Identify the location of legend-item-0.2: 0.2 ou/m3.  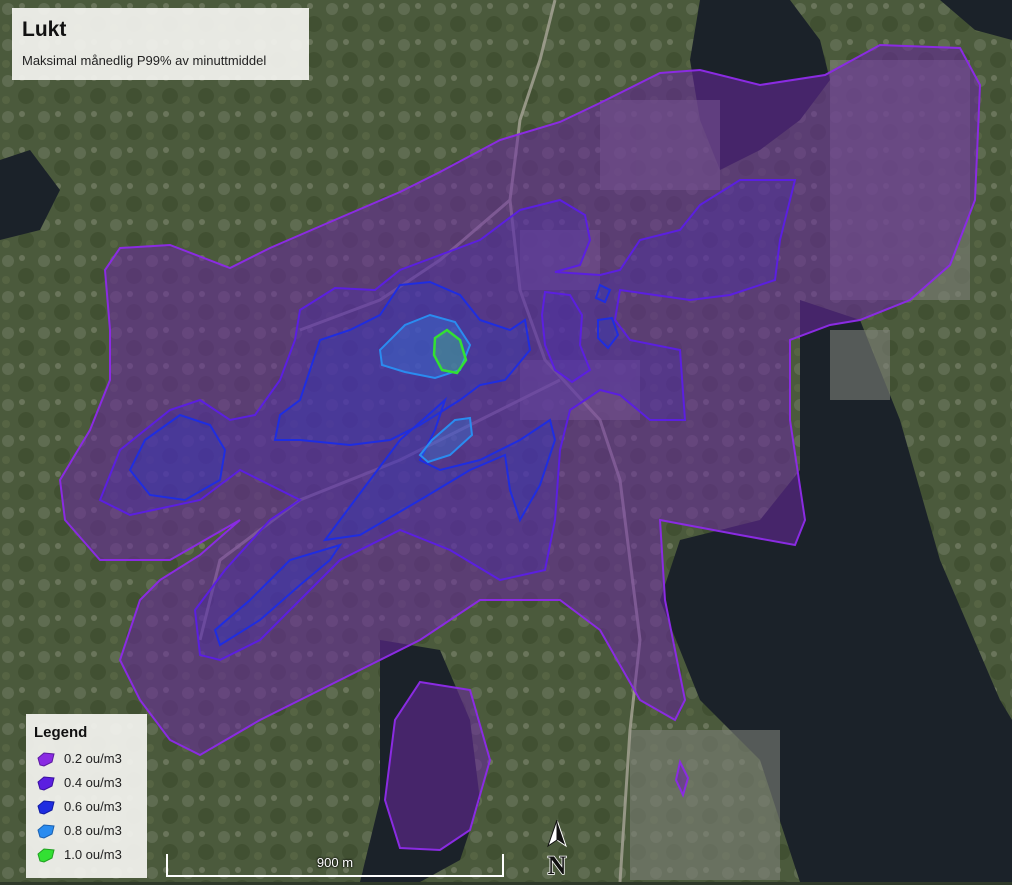
(91, 759).